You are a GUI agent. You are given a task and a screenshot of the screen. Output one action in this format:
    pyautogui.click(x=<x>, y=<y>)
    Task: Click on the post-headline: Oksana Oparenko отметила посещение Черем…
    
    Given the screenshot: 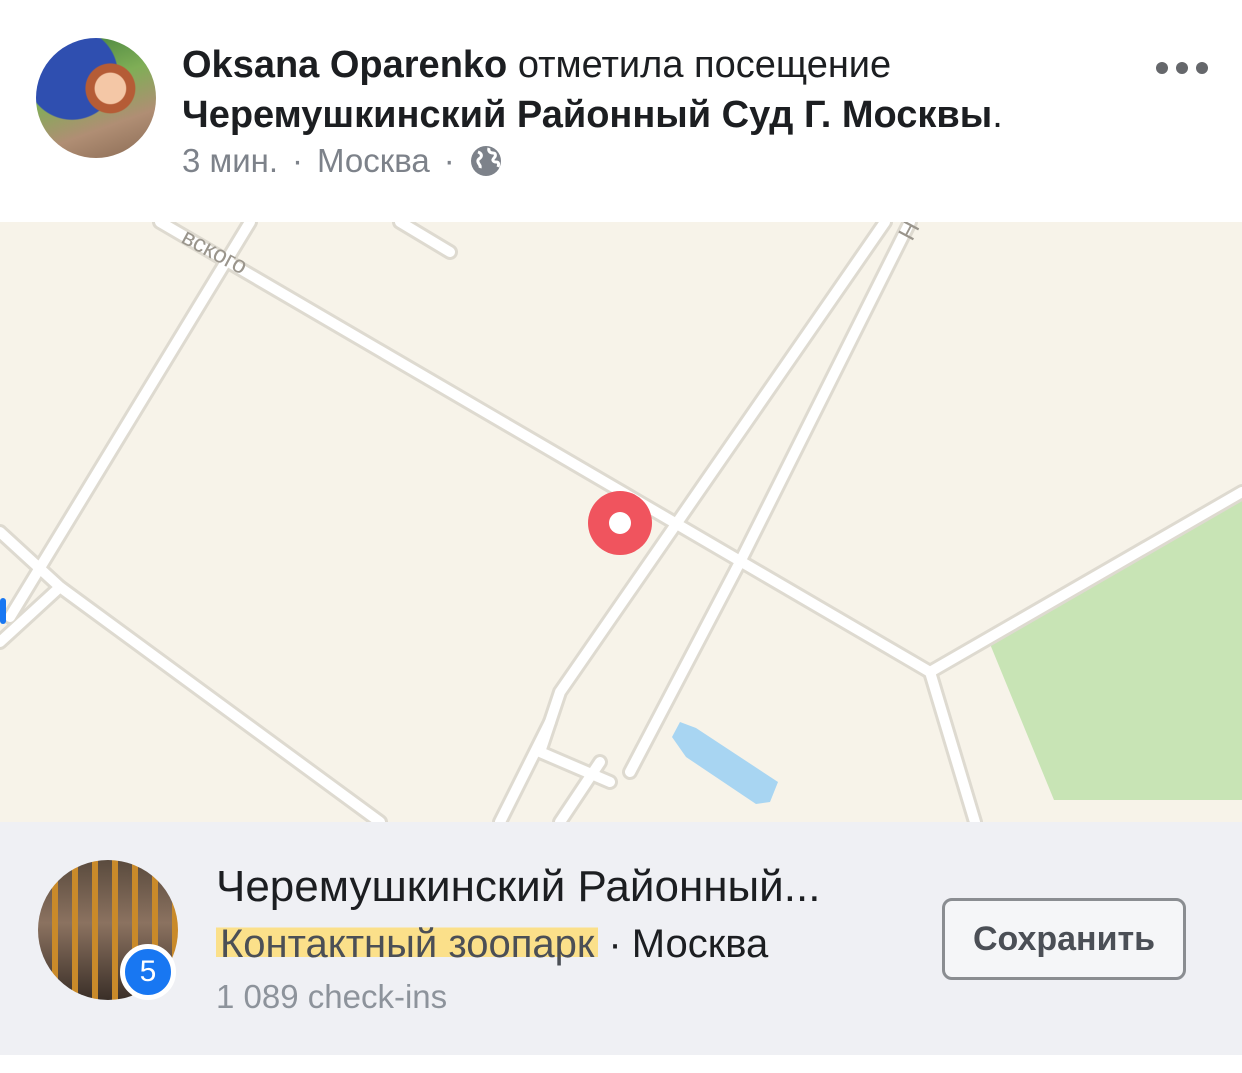 What is the action you would take?
    pyautogui.click(x=662, y=90)
    